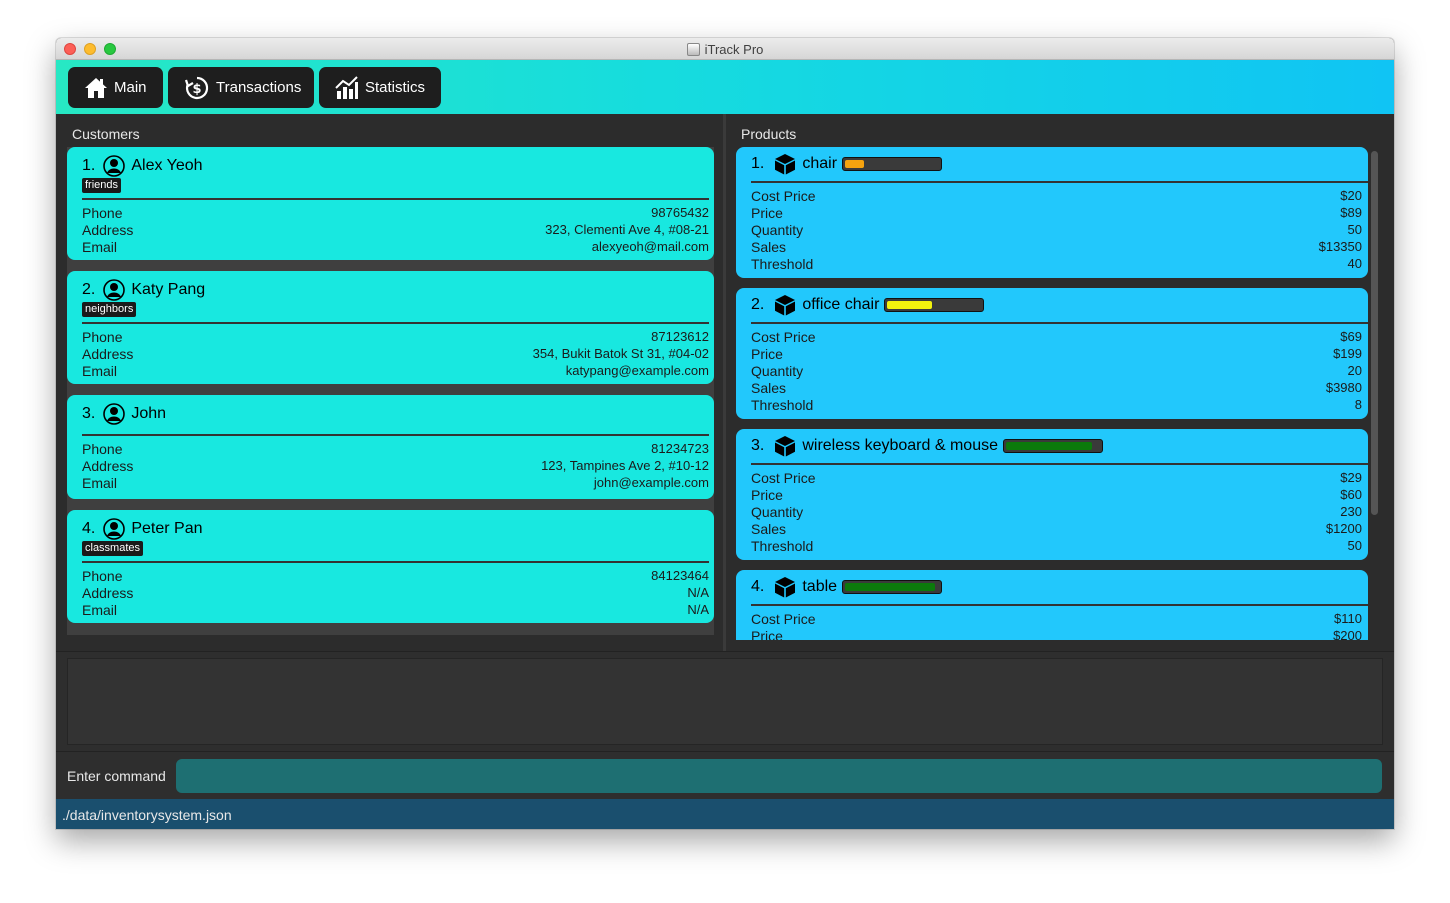 The width and height of the screenshot is (1450, 903). Describe the element at coordinates (693, 49) in the screenshot. I see `app-icon` at that location.